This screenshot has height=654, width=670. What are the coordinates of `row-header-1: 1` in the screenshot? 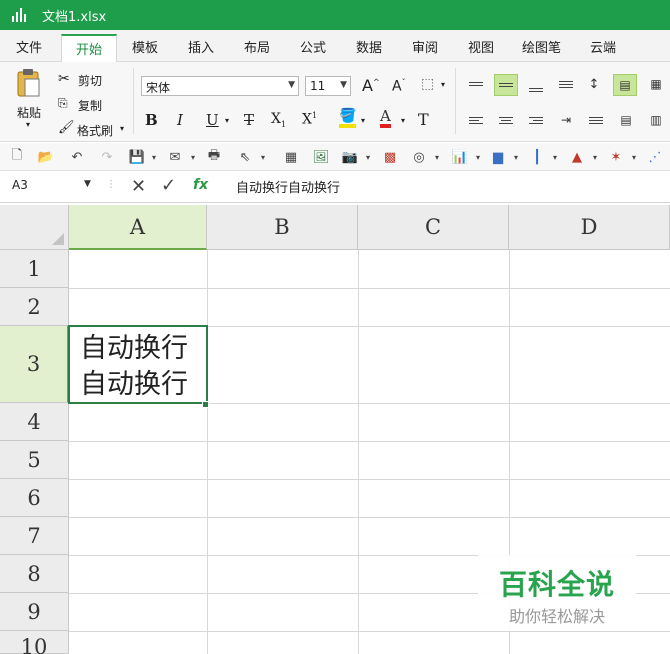 It's located at (34, 269).